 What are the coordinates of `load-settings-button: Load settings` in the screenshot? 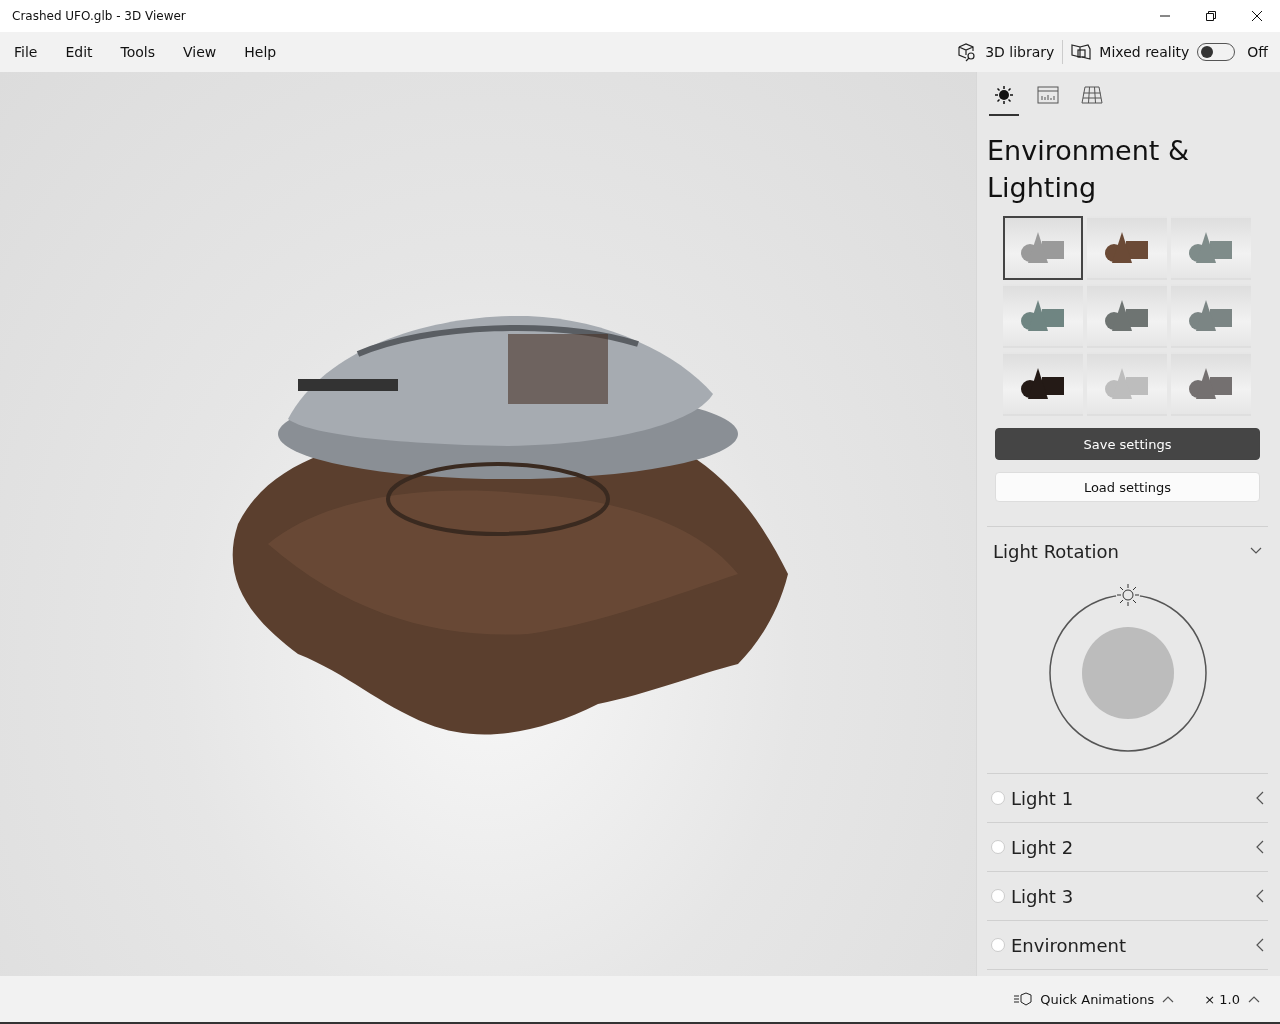 It's located at (1127, 487).